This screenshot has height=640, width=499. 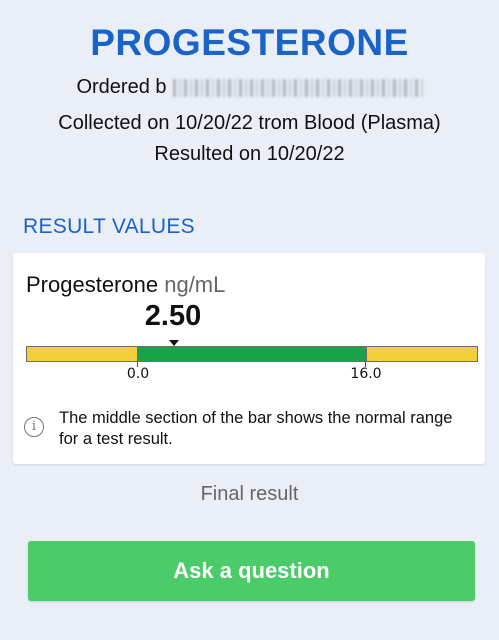 What do you see at coordinates (121, 87) in the screenshot?
I see `ordered-by-label: Ordered b` at bounding box center [121, 87].